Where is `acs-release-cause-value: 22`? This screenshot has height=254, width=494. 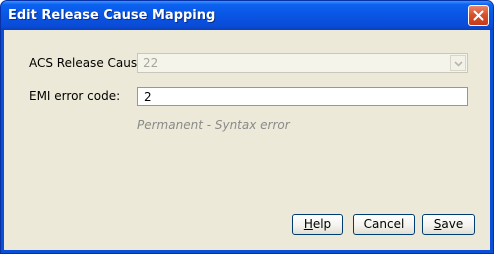
acs-release-cause-value: 22 is located at coordinates (151, 63).